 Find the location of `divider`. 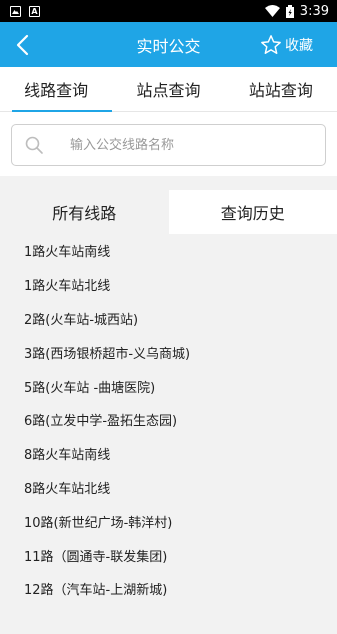

divider is located at coordinates (168, 183).